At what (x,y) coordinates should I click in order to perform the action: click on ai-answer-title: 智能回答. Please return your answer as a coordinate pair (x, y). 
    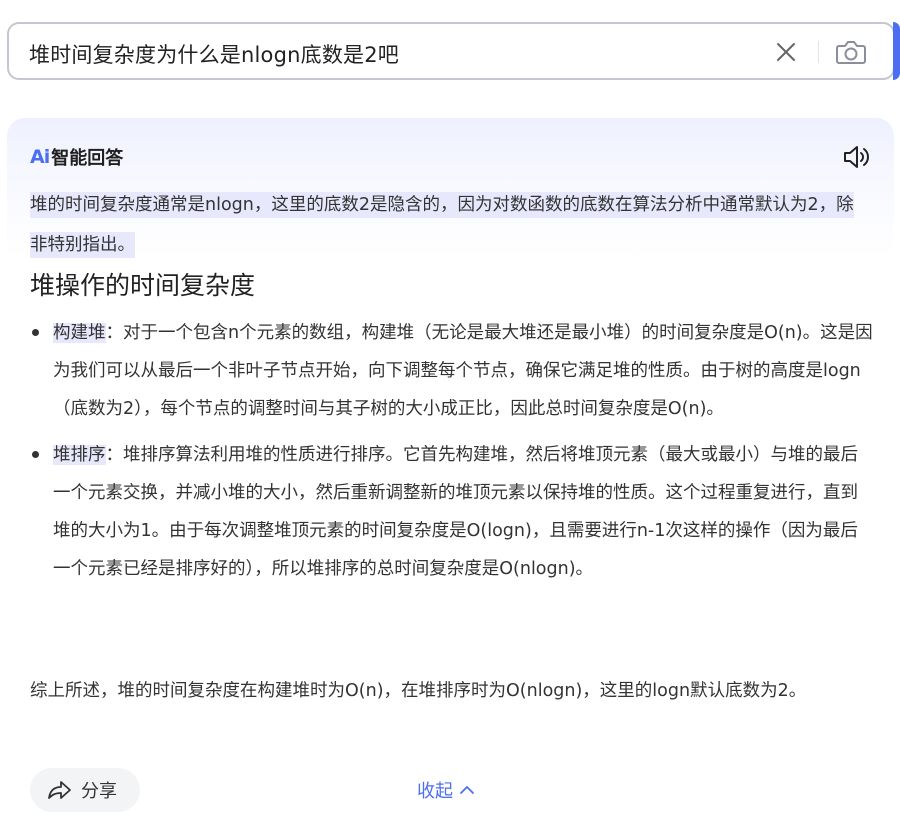
    Looking at the image, I should click on (87, 158).